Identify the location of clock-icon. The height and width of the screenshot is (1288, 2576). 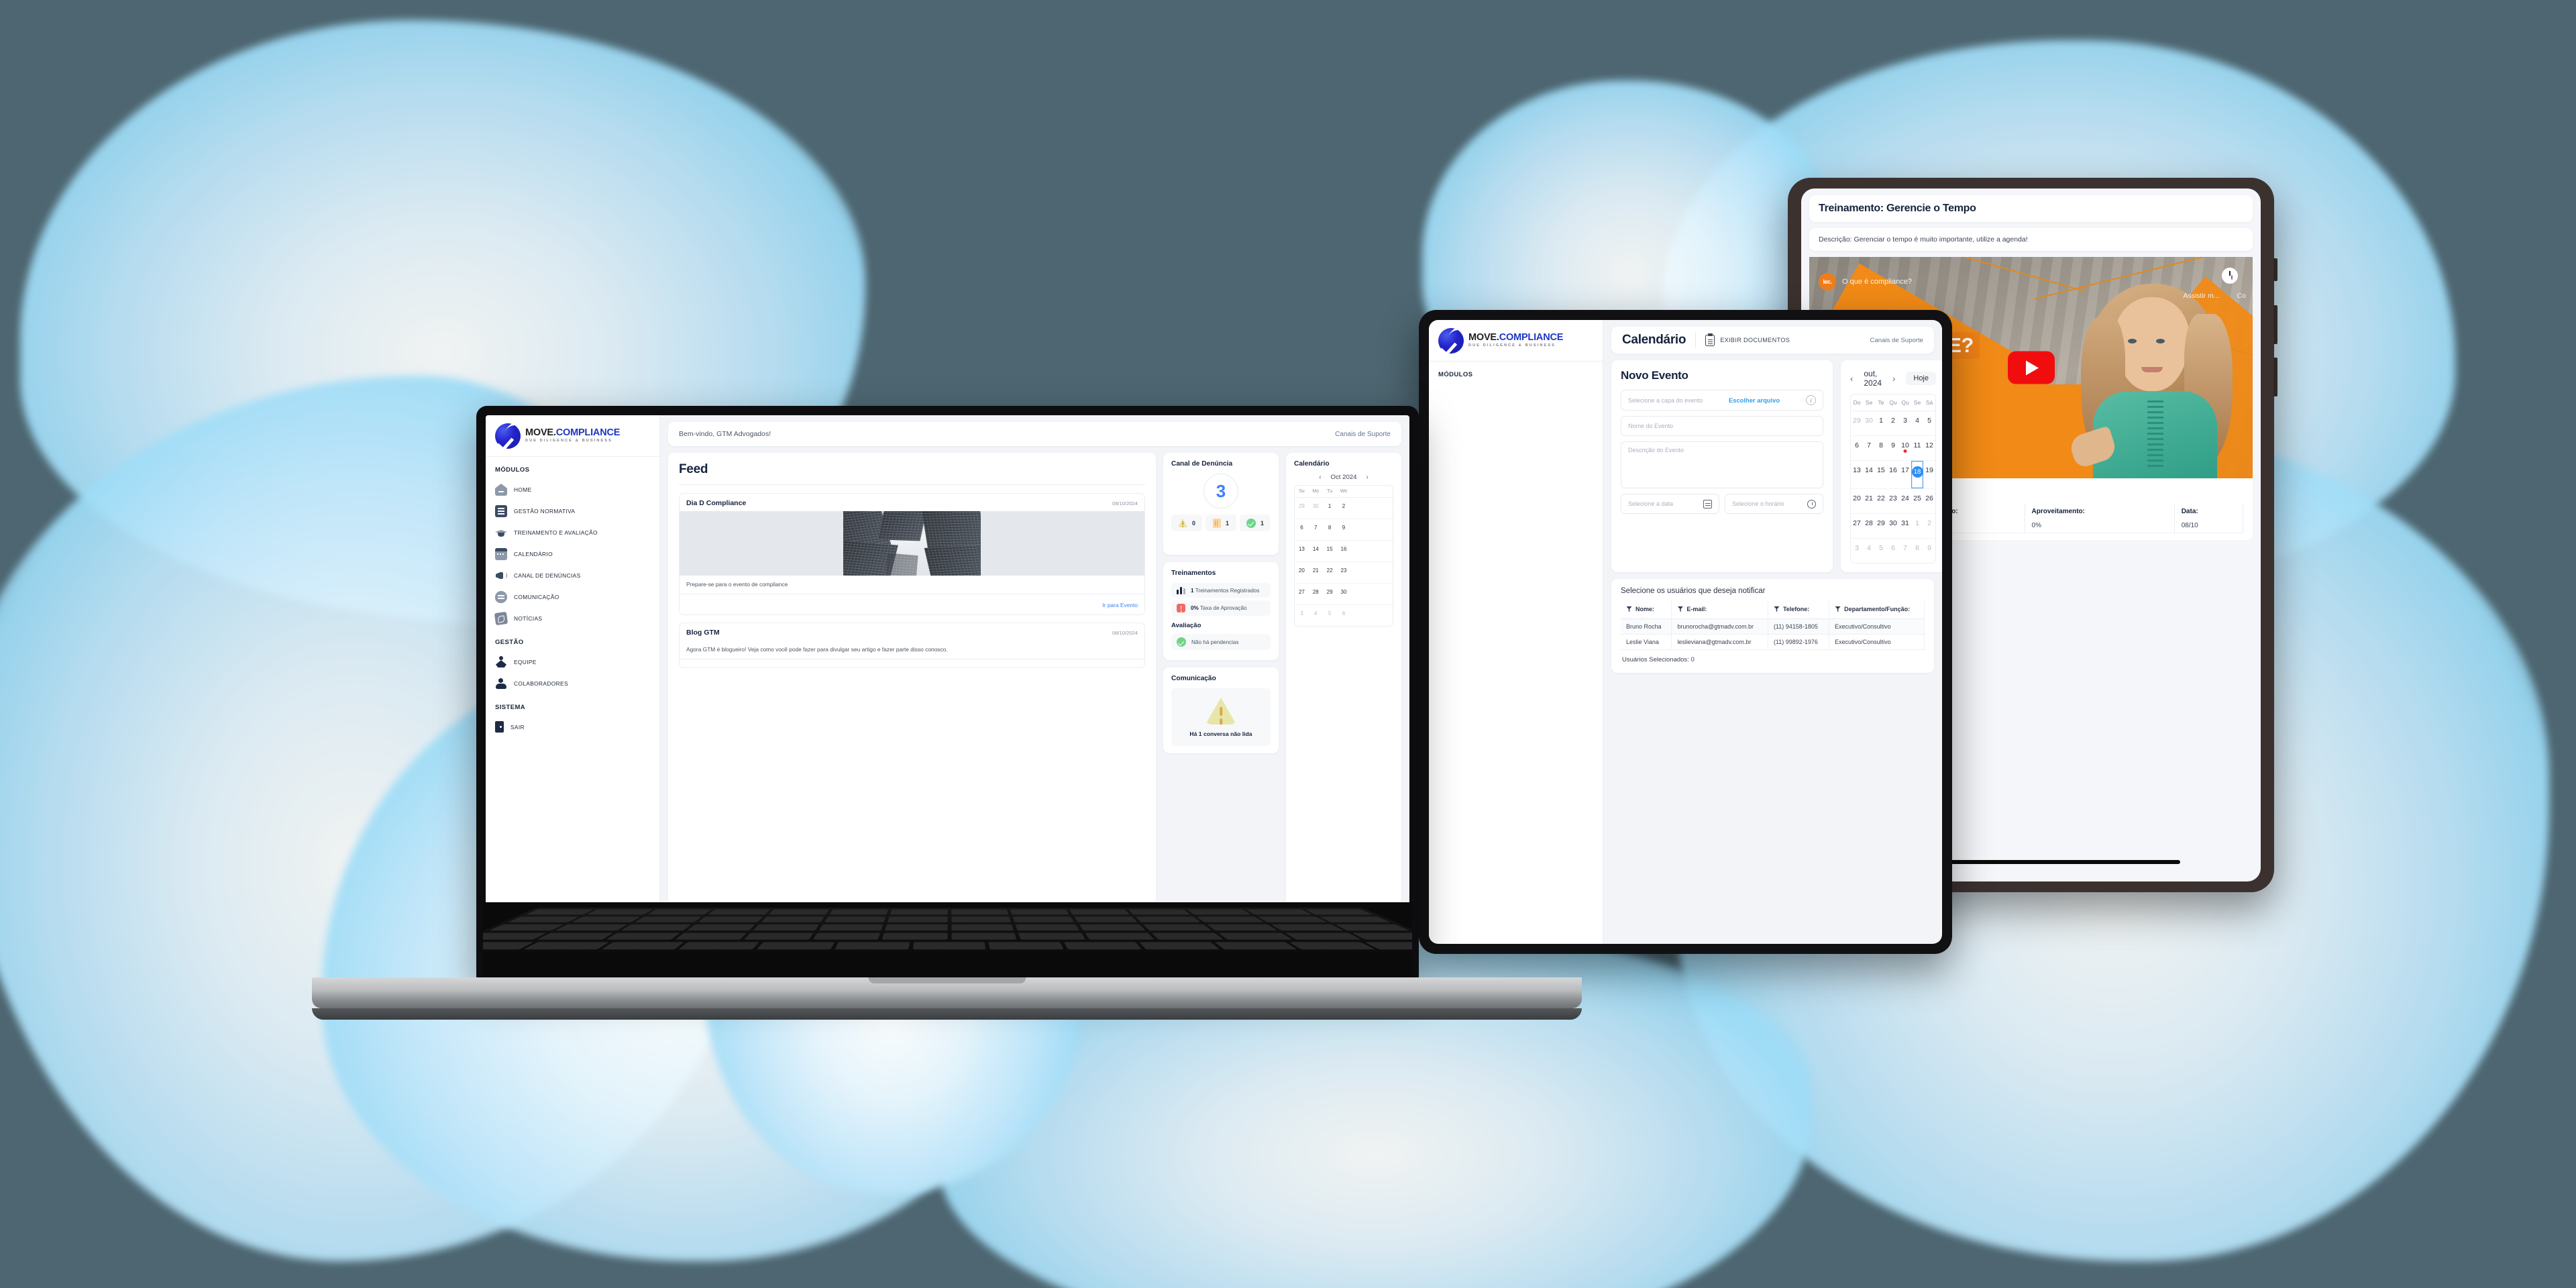
(1811, 503).